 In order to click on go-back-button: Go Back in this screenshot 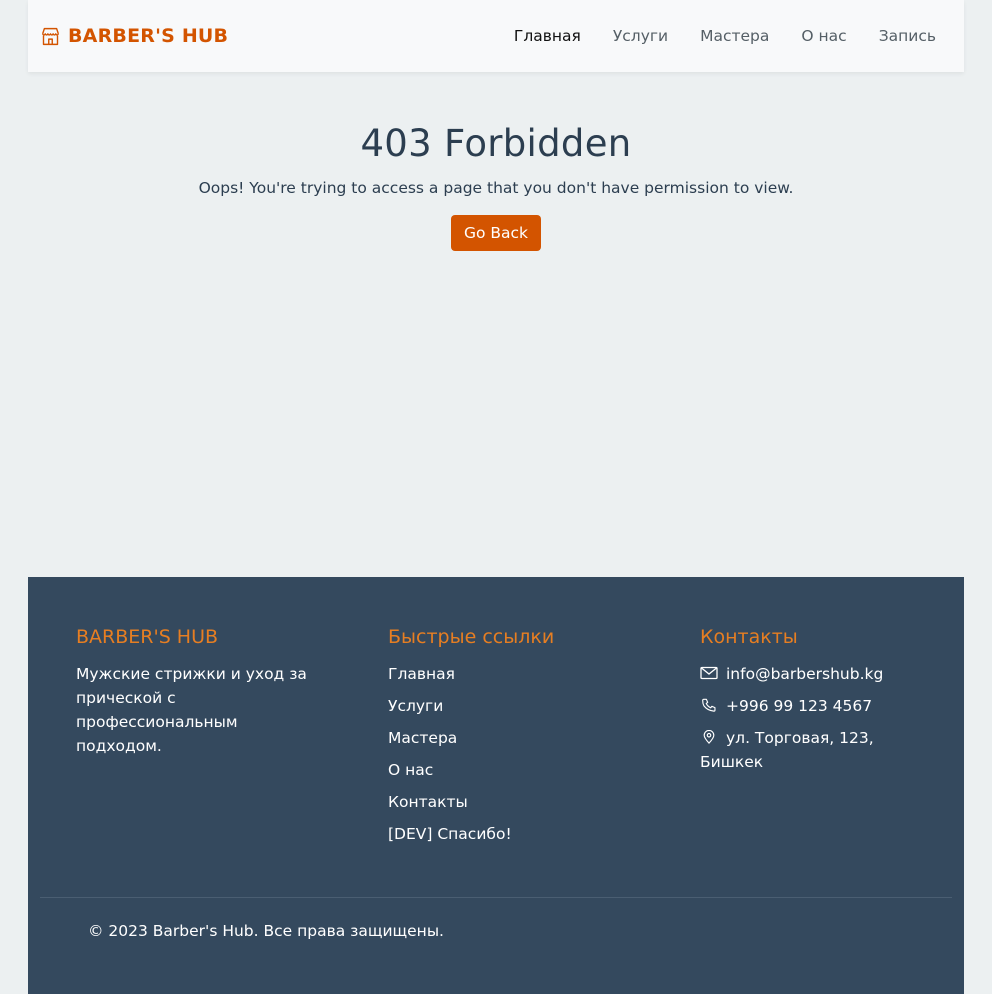, I will do `click(496, 233)`.